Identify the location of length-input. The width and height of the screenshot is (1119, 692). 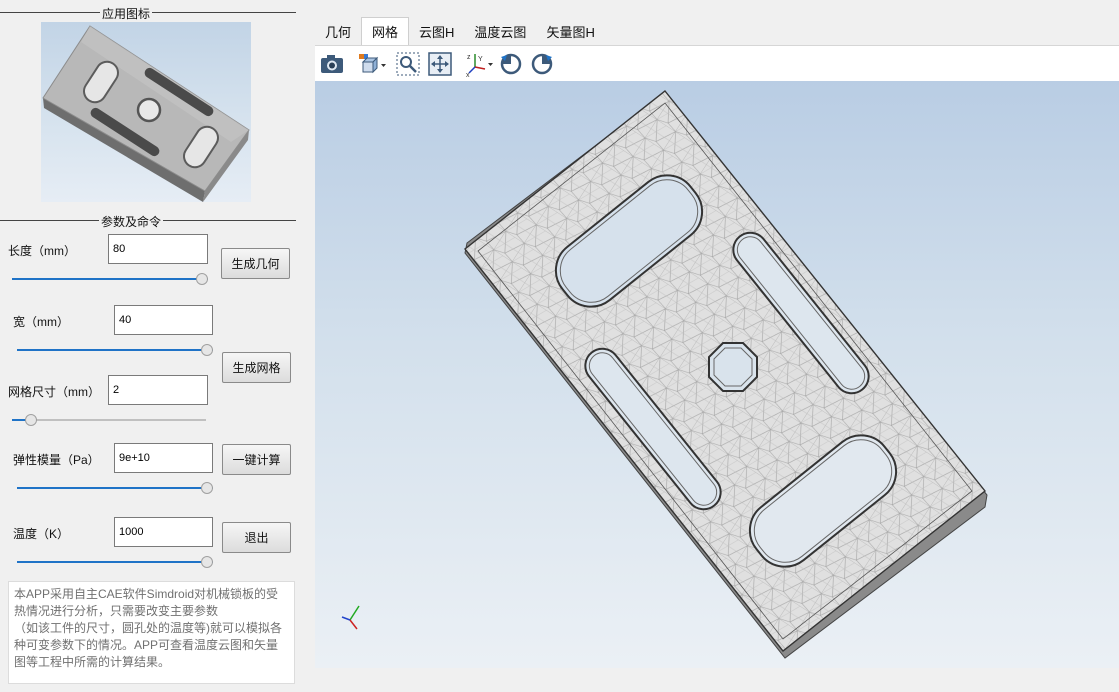
(158, 249).